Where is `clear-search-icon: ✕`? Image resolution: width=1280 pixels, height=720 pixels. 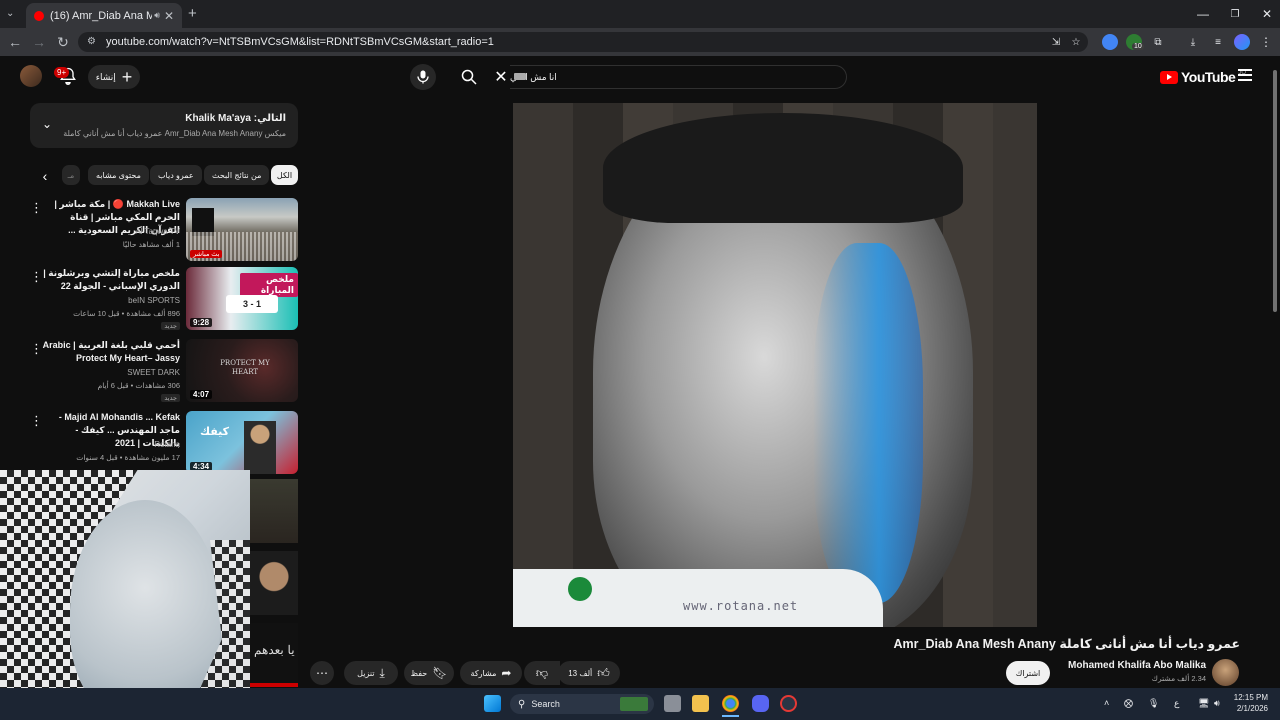
clear-search-icon: ✕ is located at coordinates (501, 77).